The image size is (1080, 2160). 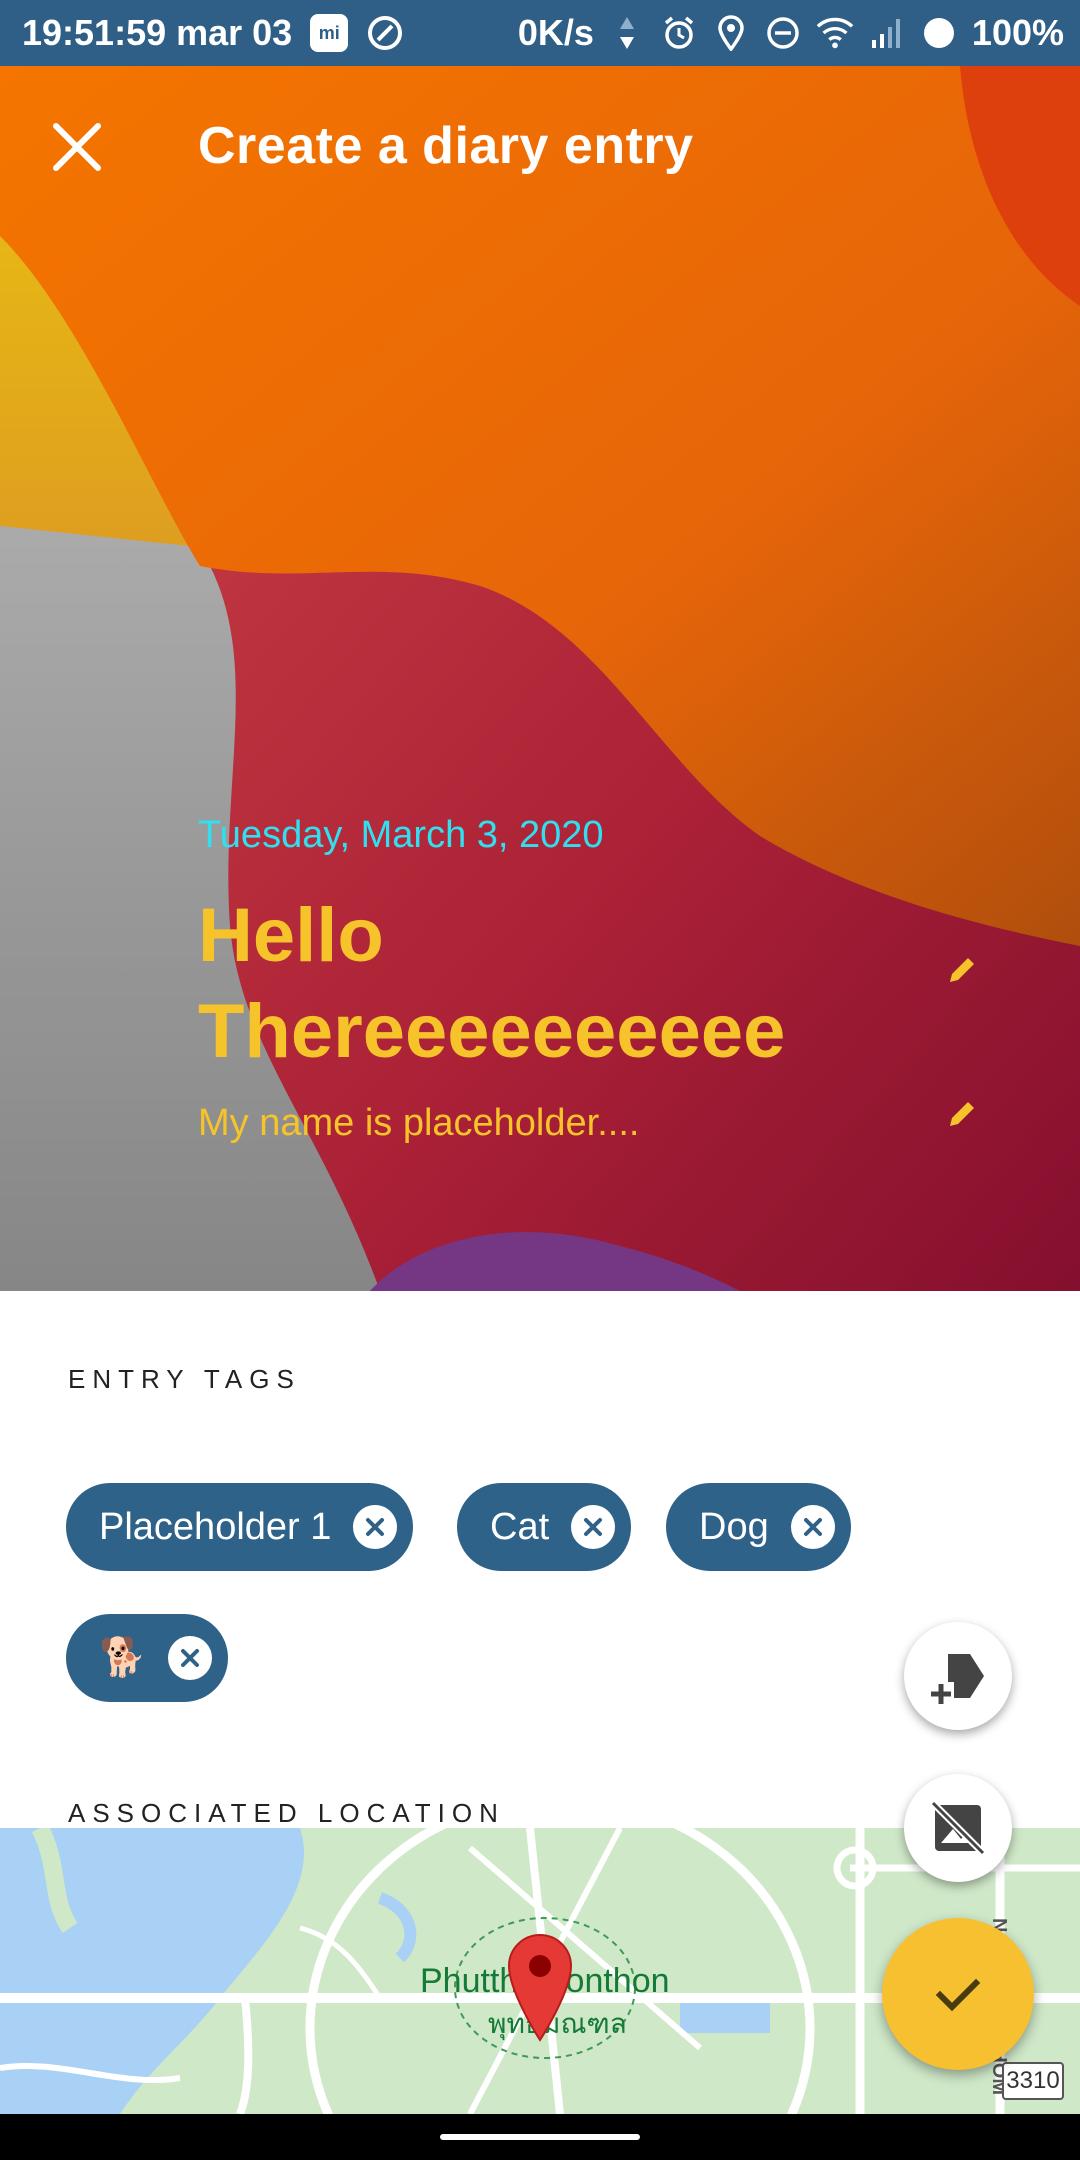 I want to click on location-icon, so click(x=731, y=33).